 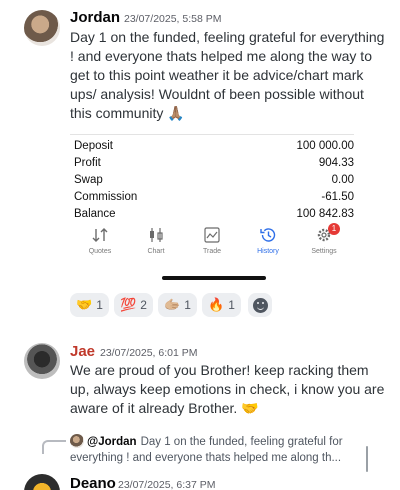 I want to click on tab-label: Chart, so click(x=156, y=251).